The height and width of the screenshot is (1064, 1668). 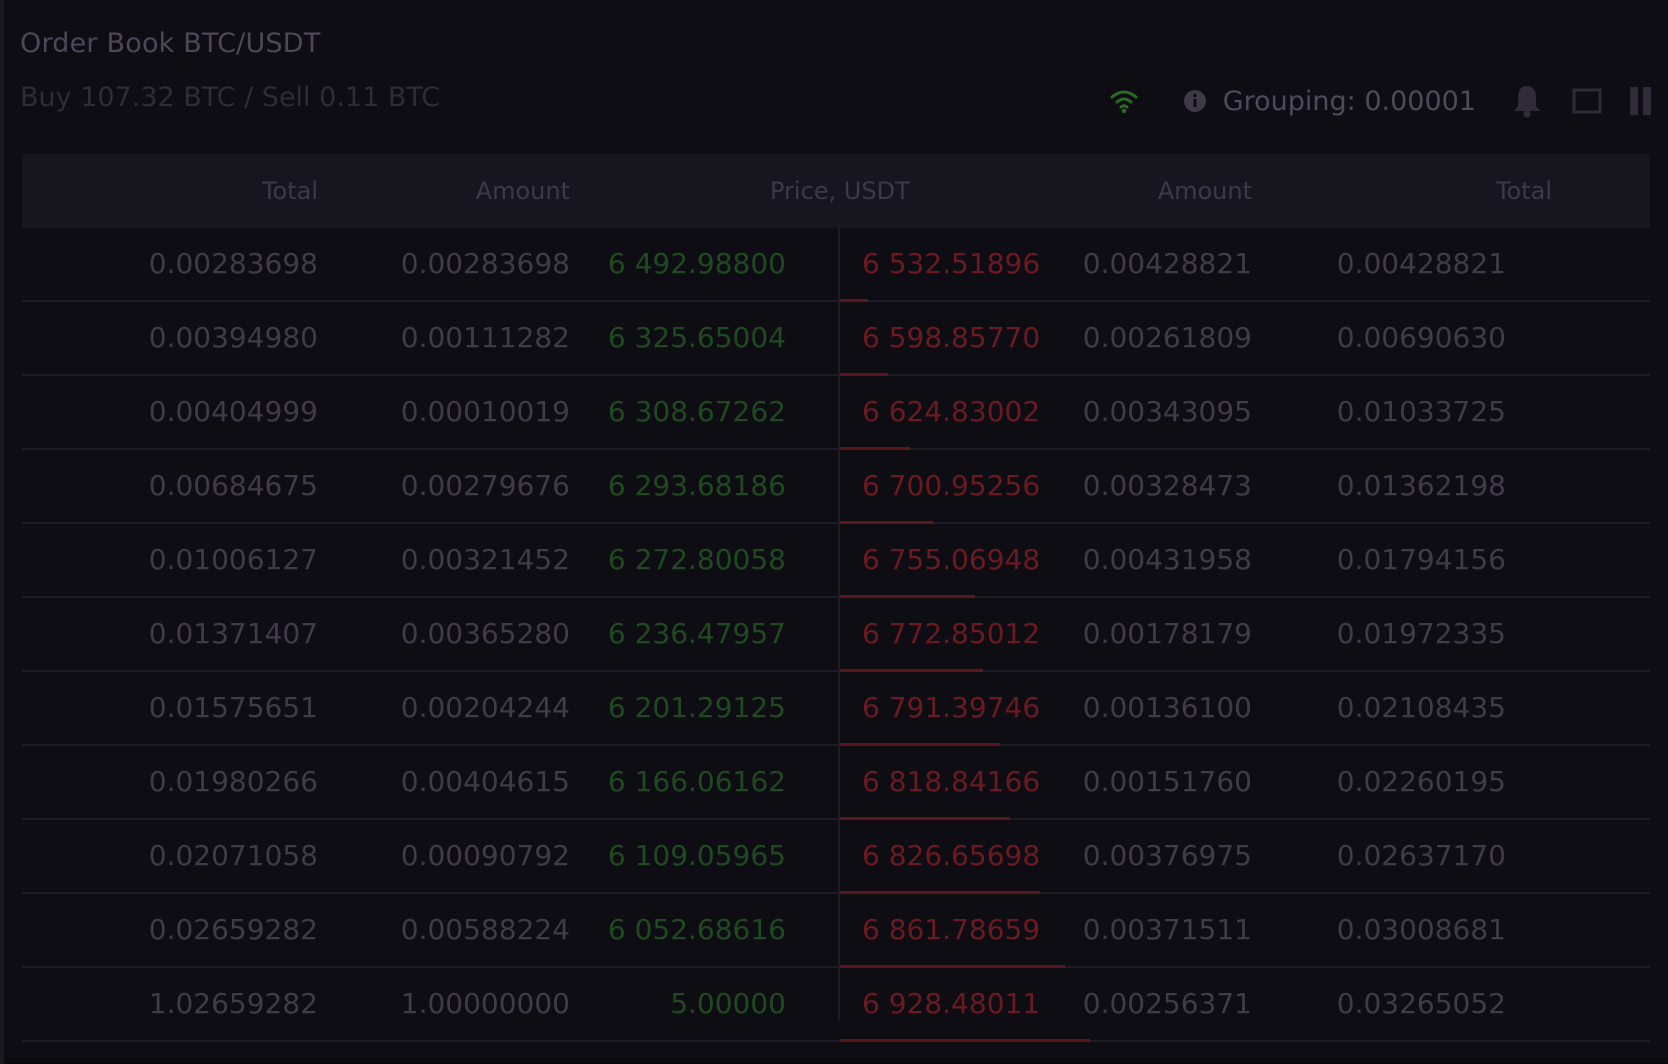 What do you see at coordinates (728, 1003) in the screenshot?
I see `bid-price-cell: 5.00000` at bounding box center [728, 1003].